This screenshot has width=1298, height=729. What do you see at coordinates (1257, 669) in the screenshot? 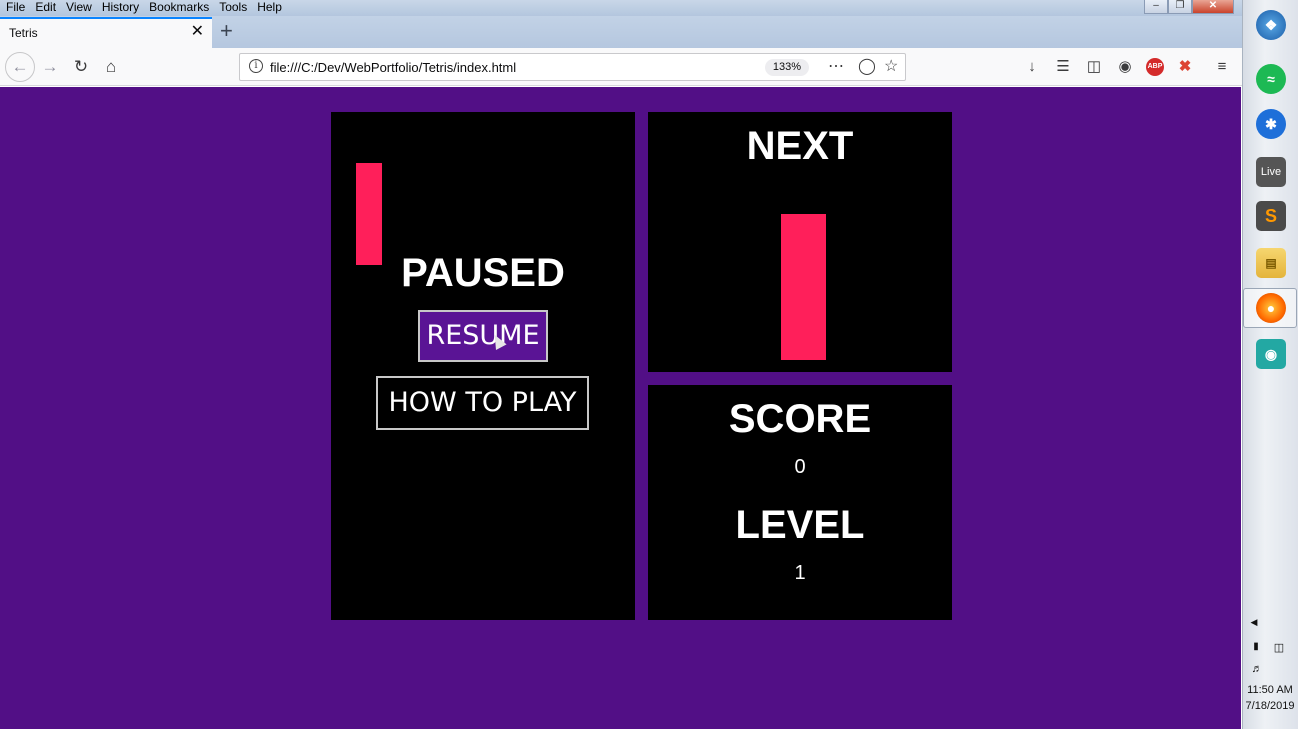
I see `volume-icon: ♬` at bounding box center [1257, 669].